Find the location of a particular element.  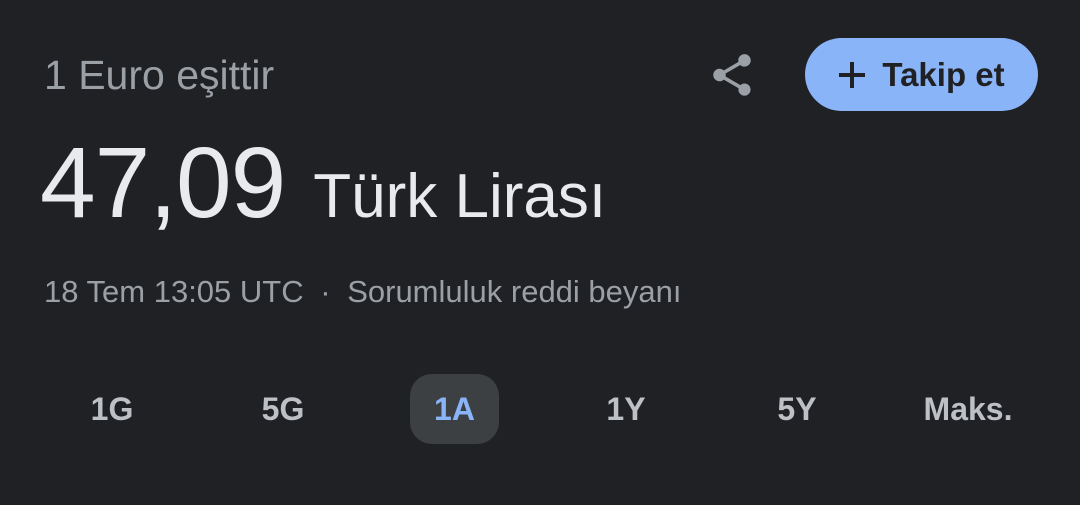

range-tab-5y: 5Y is located at coordinates (797, 409).